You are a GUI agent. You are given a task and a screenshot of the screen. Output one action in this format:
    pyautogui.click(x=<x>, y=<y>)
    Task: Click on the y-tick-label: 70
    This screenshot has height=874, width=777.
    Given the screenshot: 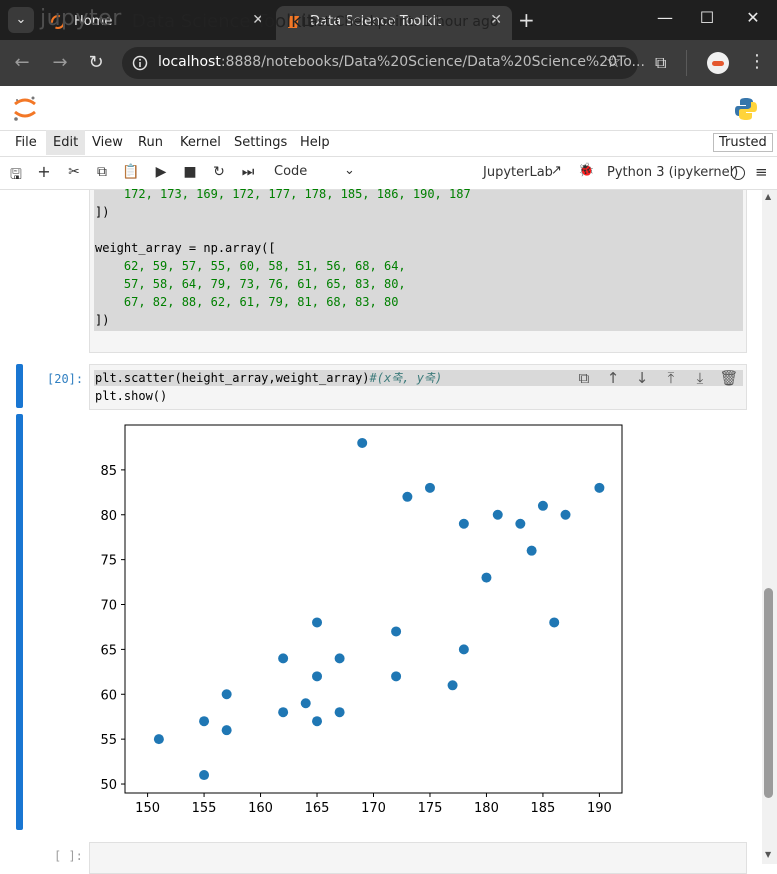 What is the action you would take?
    pyautogui.click(x=108, y=606)
    